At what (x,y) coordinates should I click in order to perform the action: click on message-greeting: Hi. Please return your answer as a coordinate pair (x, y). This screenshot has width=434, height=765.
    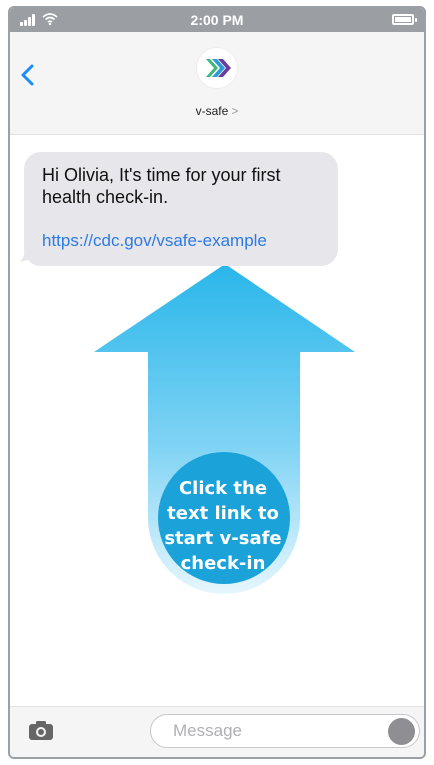
    Looking at the image, I should click on (50, 175).